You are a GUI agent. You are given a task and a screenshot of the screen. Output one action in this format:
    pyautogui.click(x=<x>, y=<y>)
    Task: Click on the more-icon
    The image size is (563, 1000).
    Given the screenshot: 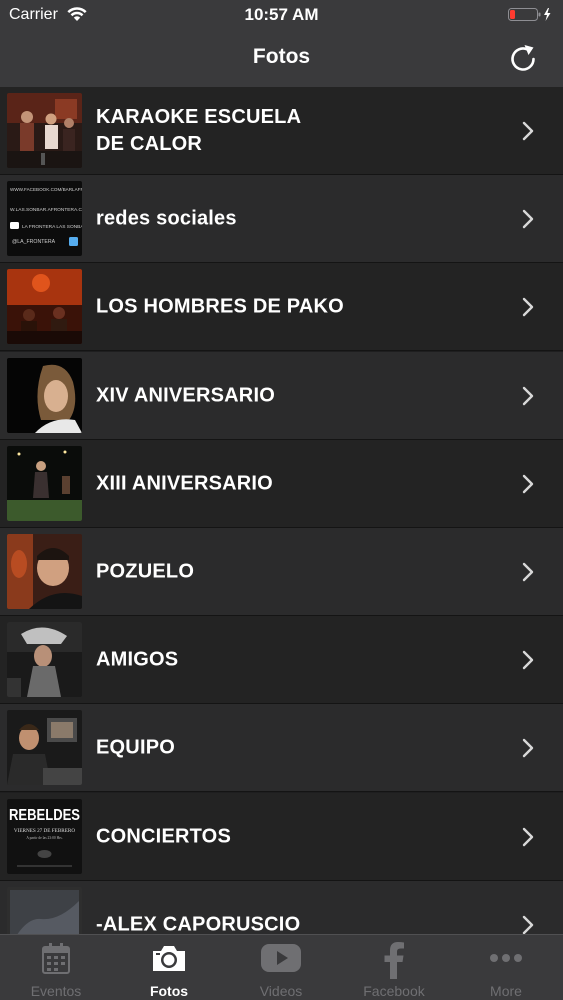 What is the action you would take?
    pyautogui.click(x=506, y=958)
    